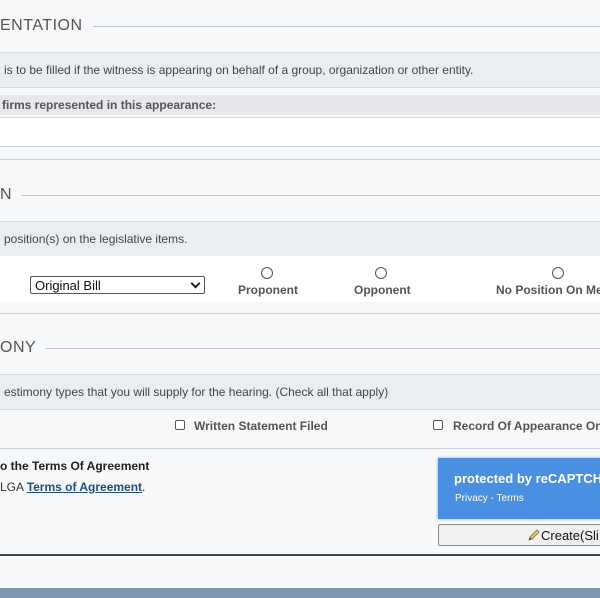 This screenshot has width=600, height=598. I want to click on proponent-label: Proponent, so click(268, 290).